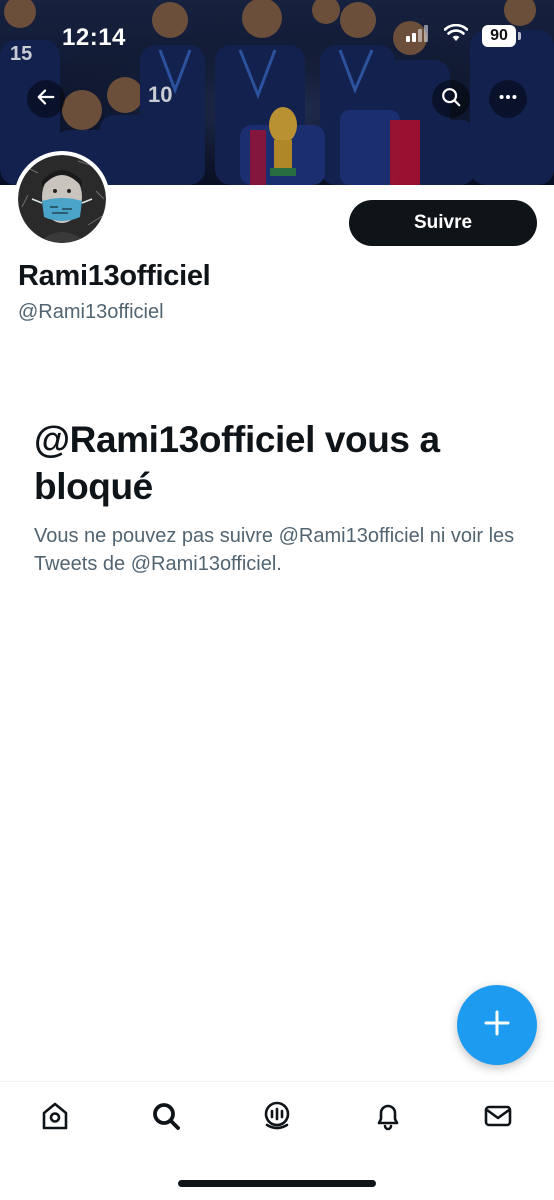  I want to click on nav-notifications, so click(388, 1118).